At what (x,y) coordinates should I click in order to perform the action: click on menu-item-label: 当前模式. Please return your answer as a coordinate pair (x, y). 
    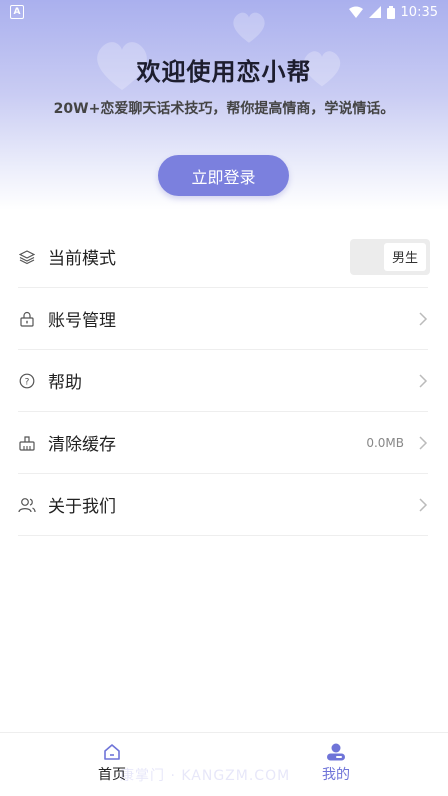
    Looking at the image, I should click on (82, 259).